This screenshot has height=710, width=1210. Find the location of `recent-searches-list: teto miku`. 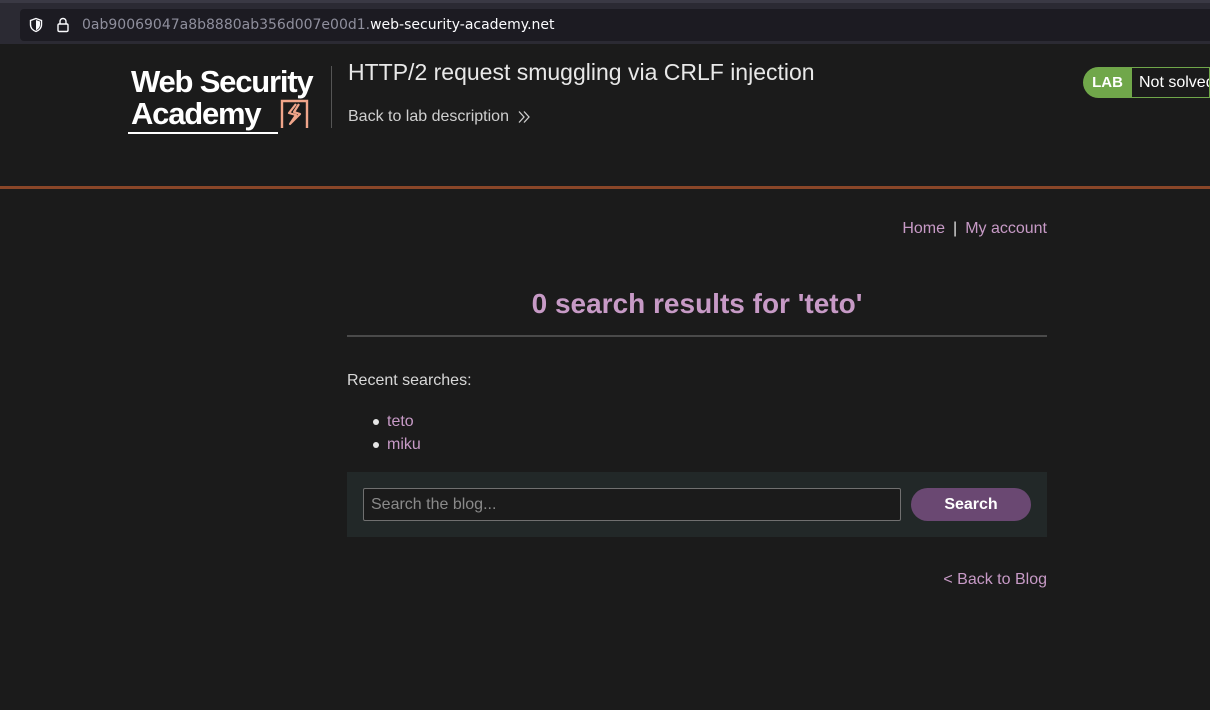

recent-searches-list: teto miku is located at coordinates (384, 435).